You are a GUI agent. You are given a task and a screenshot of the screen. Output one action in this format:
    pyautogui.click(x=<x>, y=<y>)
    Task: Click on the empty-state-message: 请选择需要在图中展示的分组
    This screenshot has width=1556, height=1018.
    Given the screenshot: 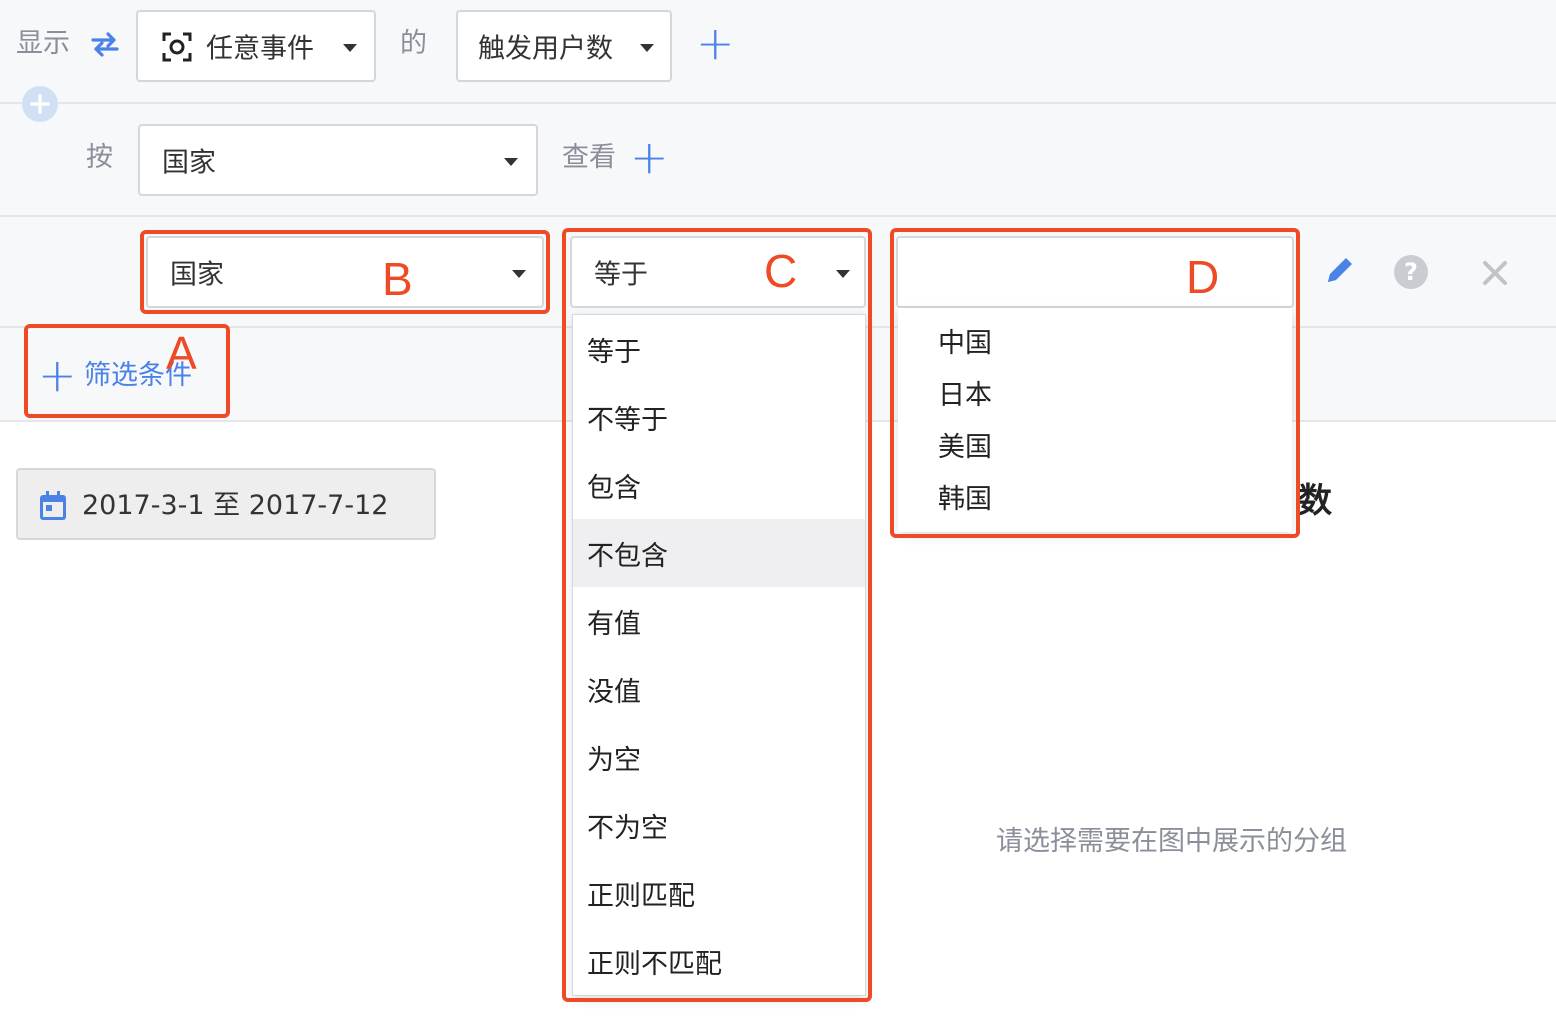 What is the action you would take?
    pyautogui.click(x=1171, y=841)
    